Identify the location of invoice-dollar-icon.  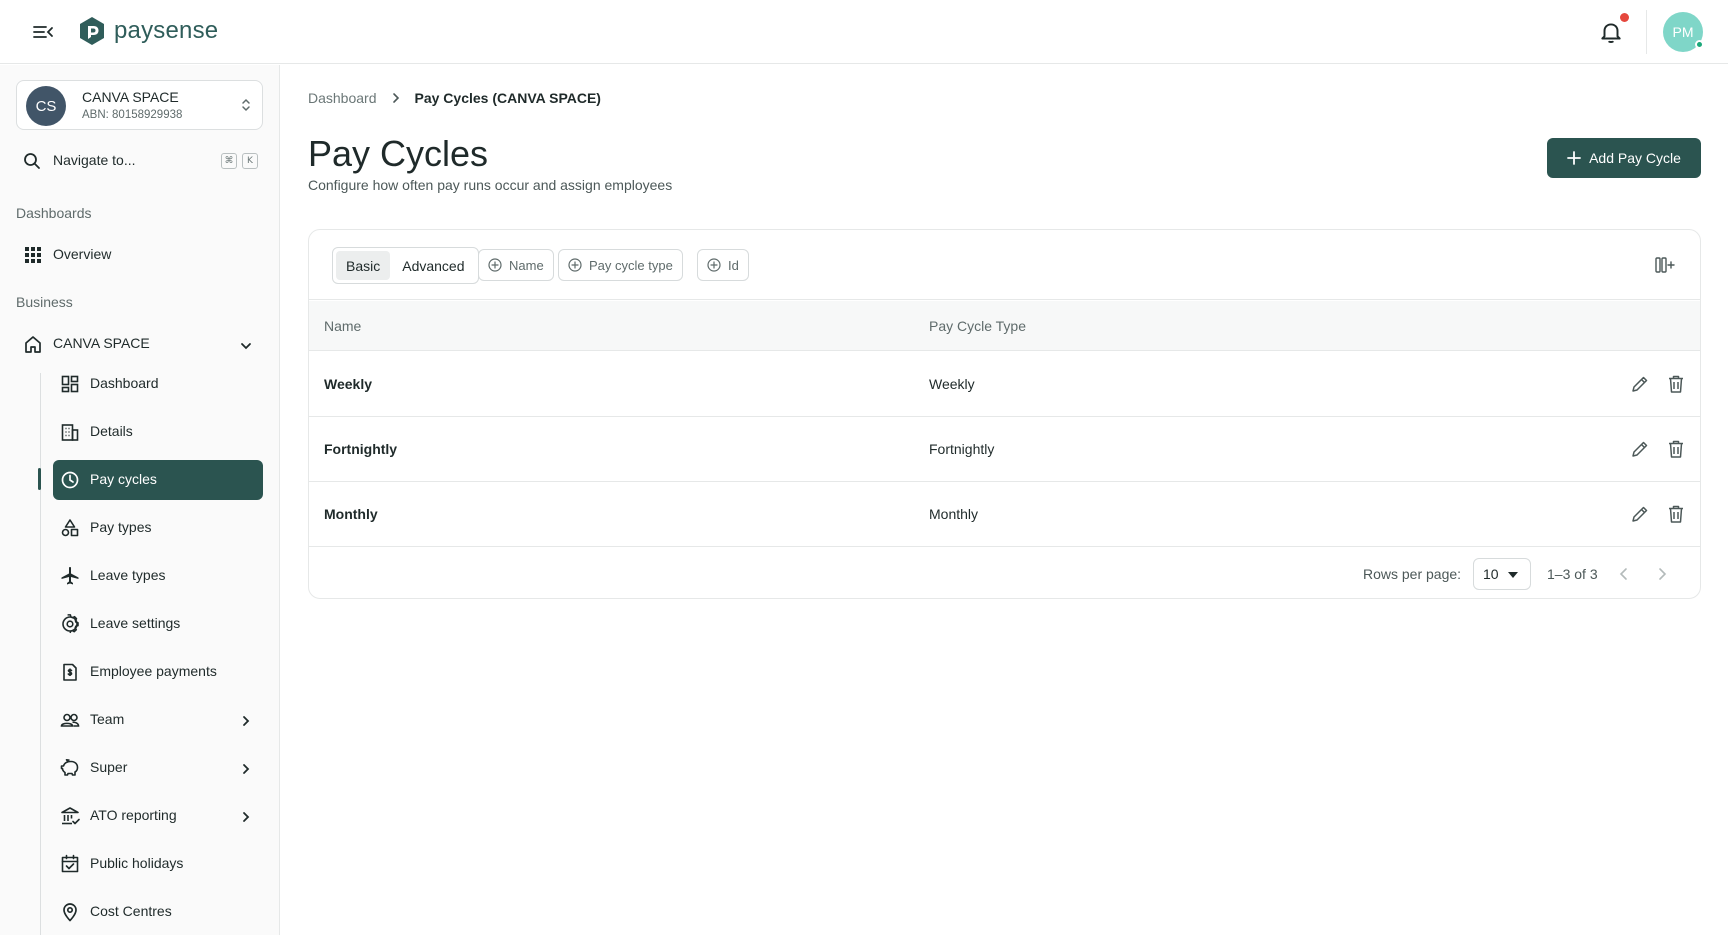
(70, 672).